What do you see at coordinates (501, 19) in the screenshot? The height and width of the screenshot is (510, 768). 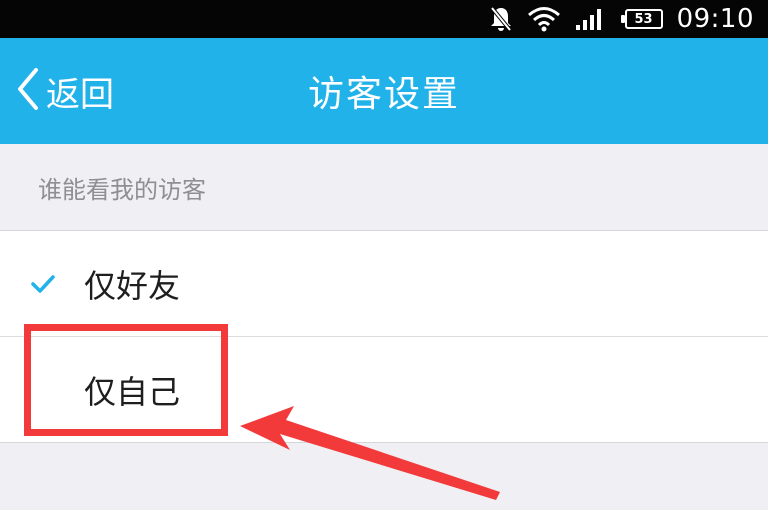 I see `notification-mute-icon` at bounding box center [501, 19].